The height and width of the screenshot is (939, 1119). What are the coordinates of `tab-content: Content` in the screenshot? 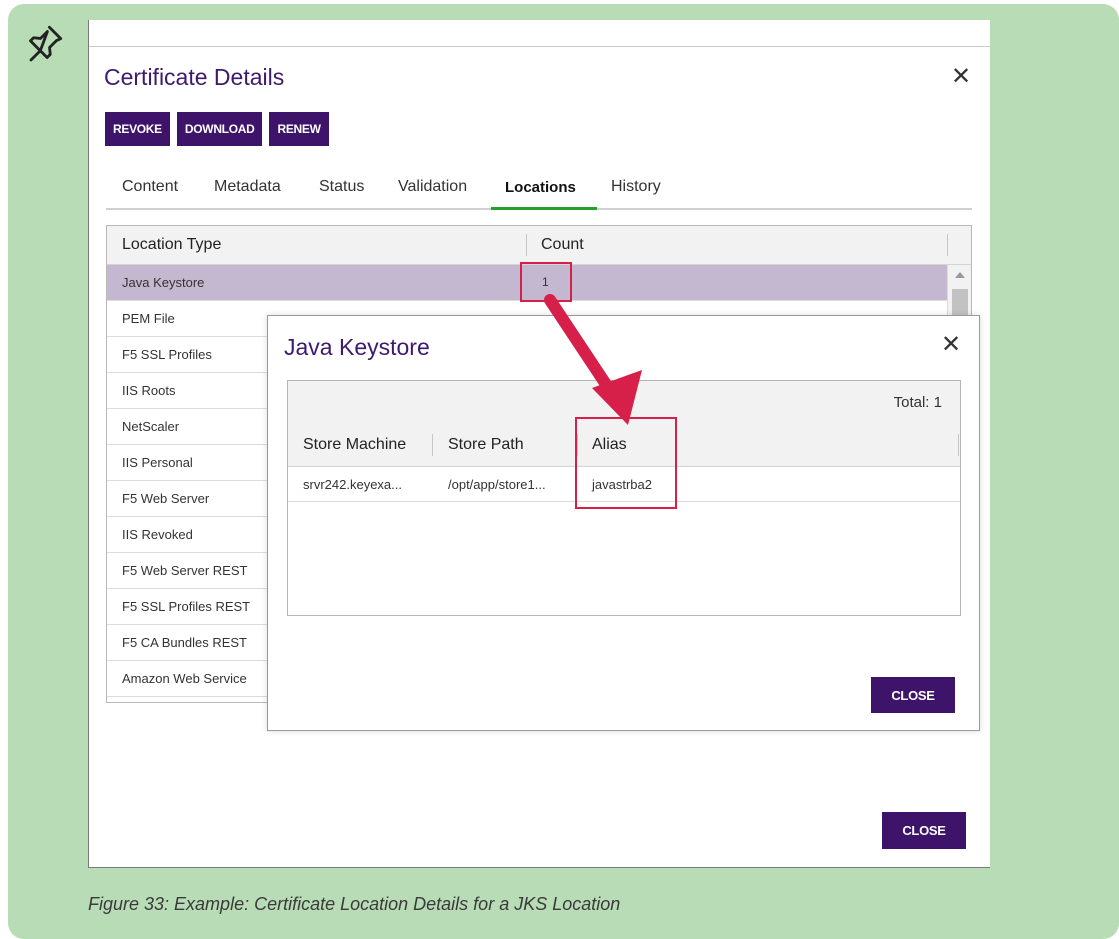 It's located at (150, 187).